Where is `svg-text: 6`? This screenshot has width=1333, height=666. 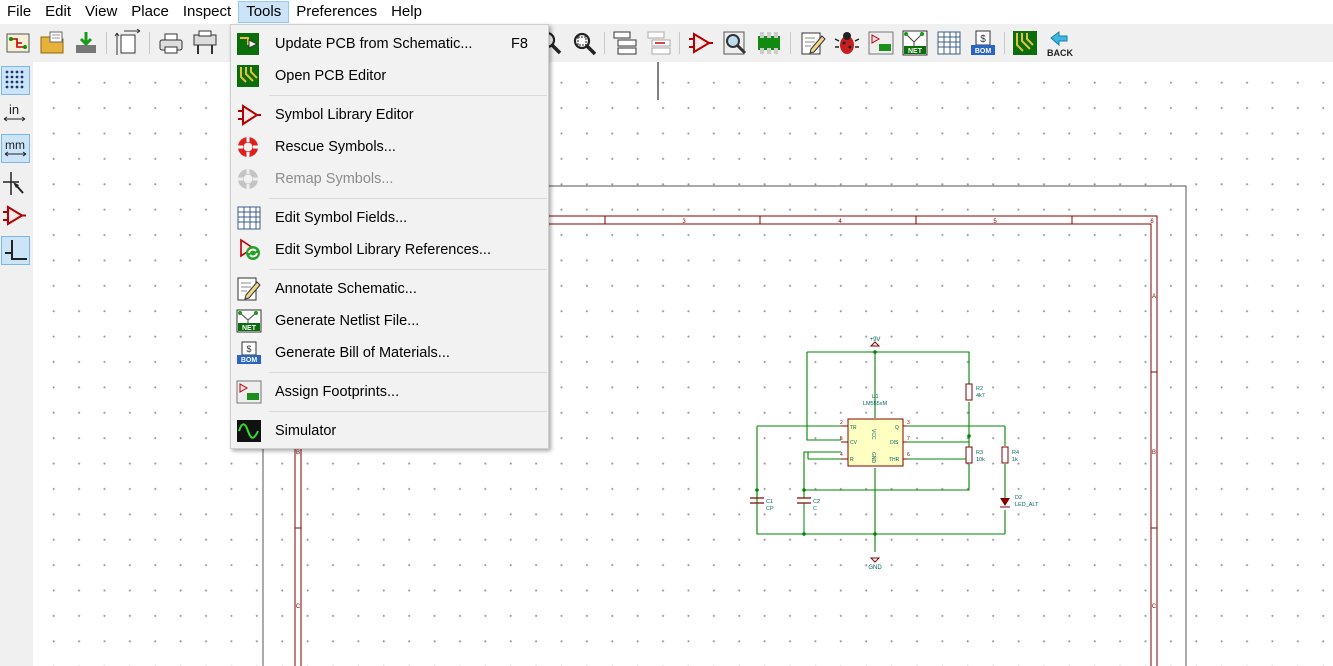
svg-text: 6 is located at coordinates (908, 455).